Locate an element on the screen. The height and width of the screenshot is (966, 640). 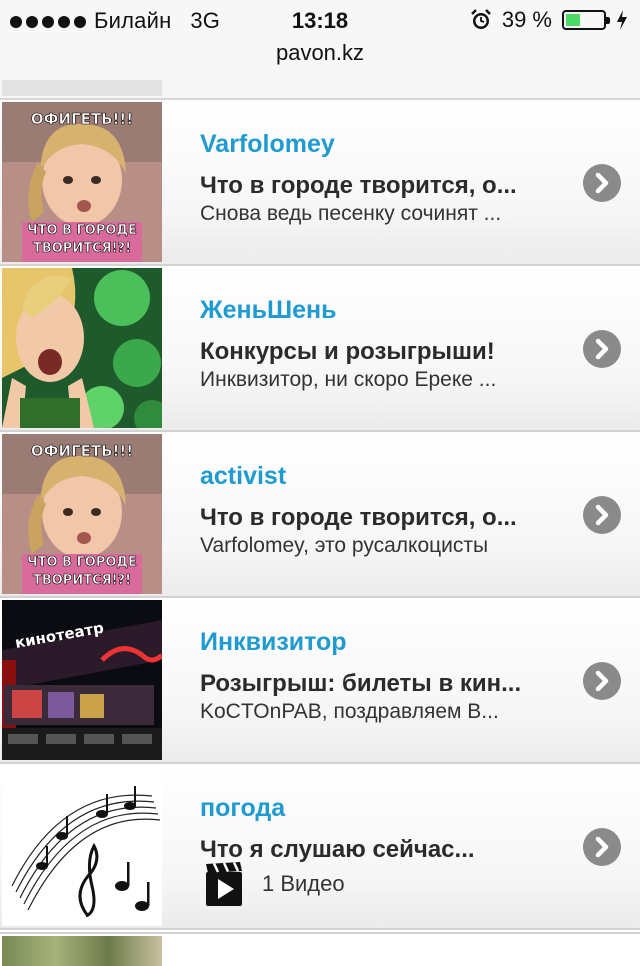
url-bar: pavon.kz is located at coordinates (320, 60).